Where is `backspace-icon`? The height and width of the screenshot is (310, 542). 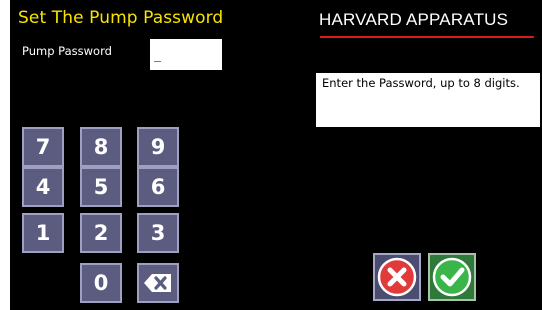
backspace-icon is located at coordinates (157, 283).